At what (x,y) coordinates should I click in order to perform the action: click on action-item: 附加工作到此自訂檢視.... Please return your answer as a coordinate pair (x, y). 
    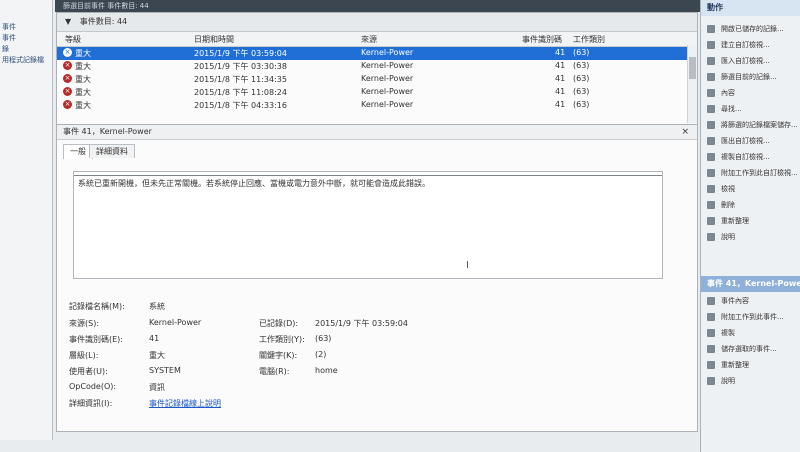
    Looking at the image, I should click on (750, 173).